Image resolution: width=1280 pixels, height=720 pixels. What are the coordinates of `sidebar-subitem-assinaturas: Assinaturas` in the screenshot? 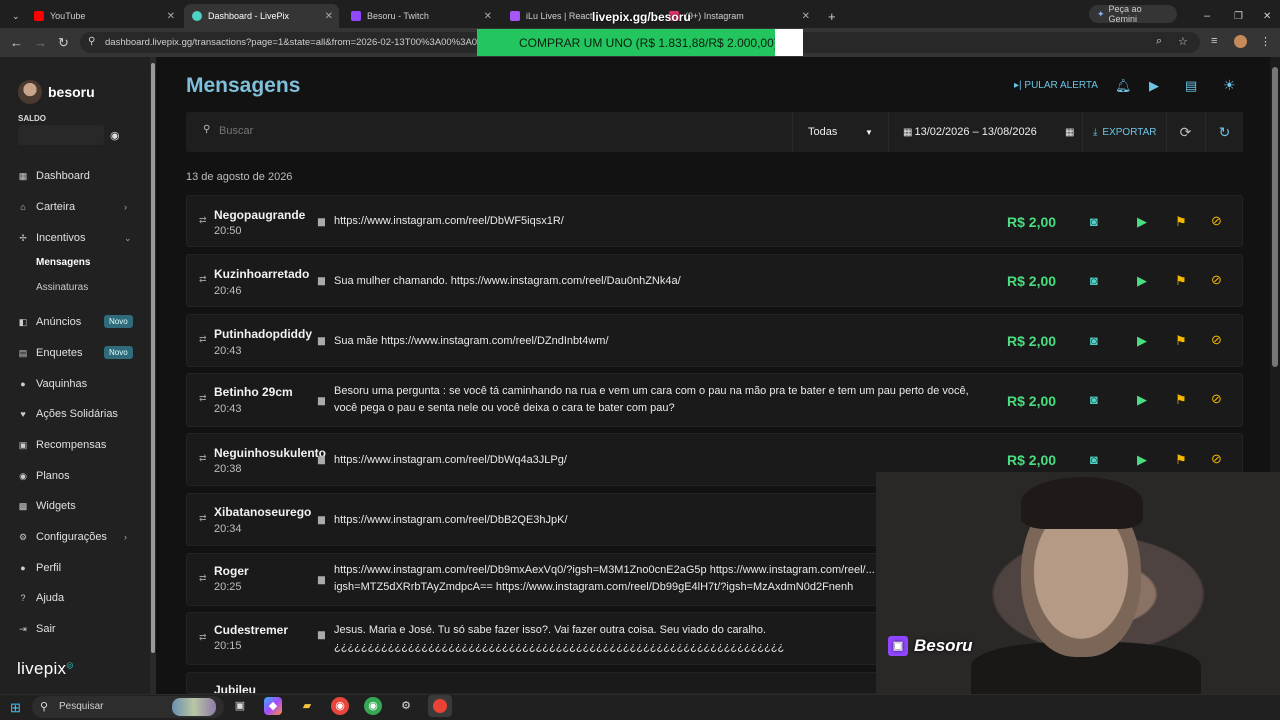 It's located at (62, 287).